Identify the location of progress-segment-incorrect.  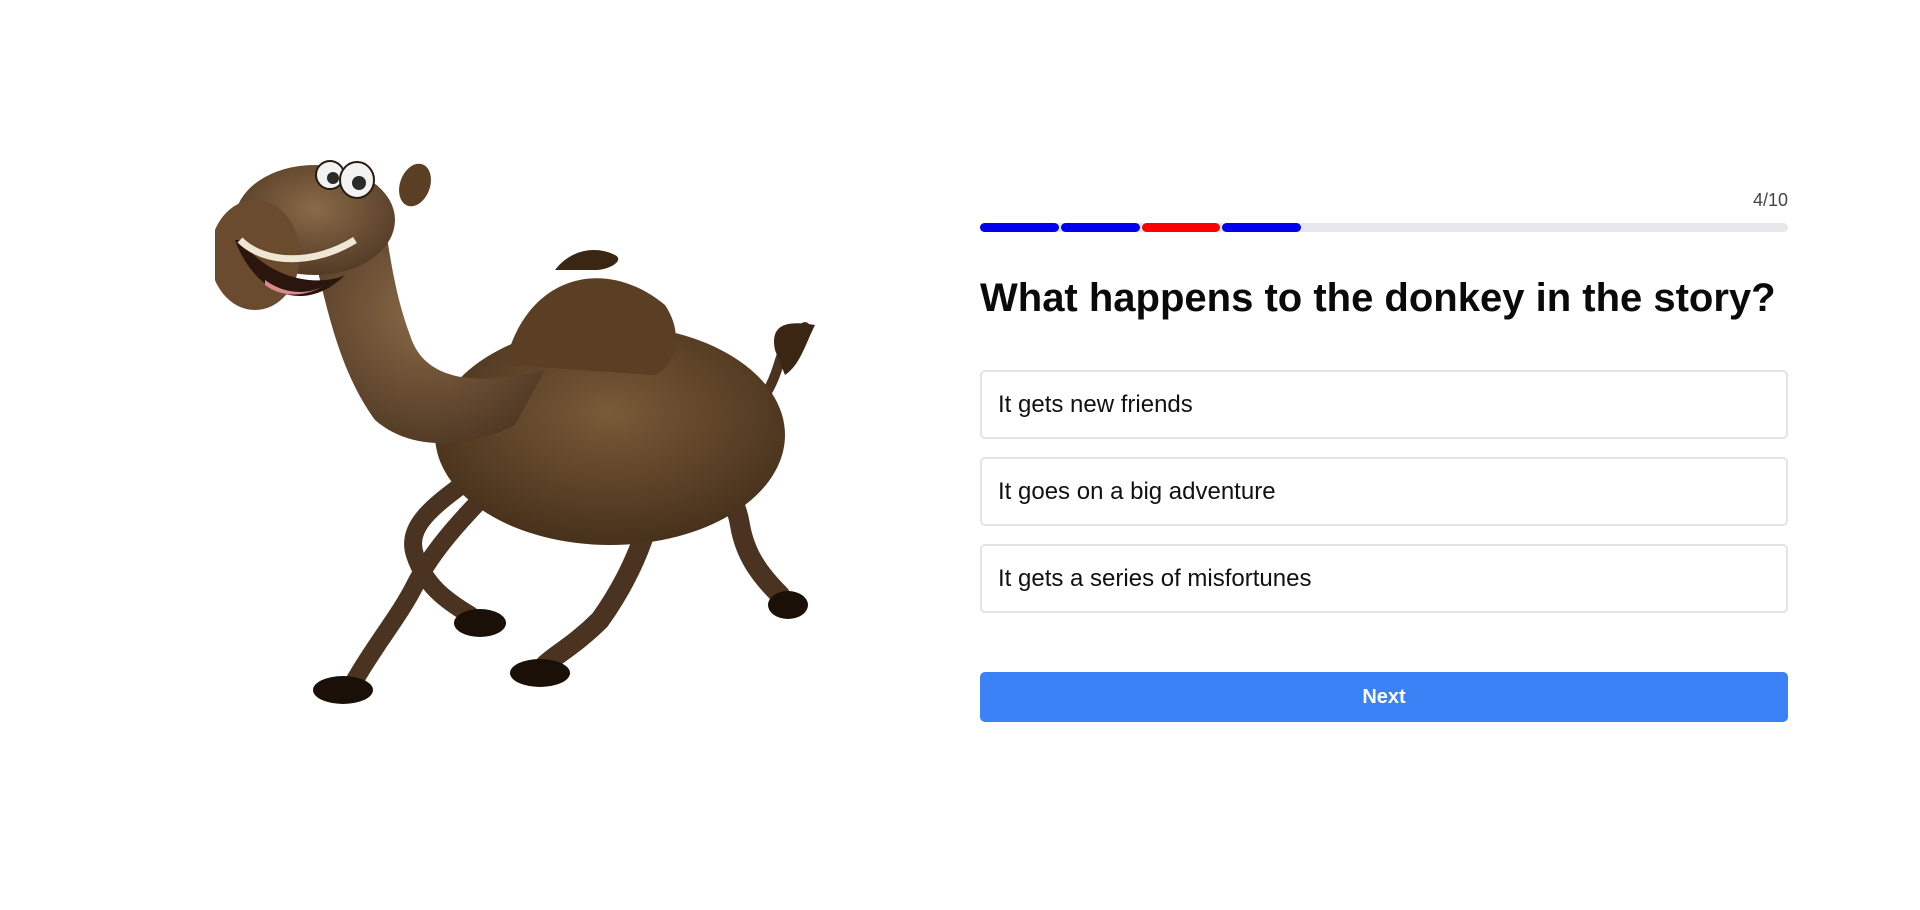
(1181, 227).